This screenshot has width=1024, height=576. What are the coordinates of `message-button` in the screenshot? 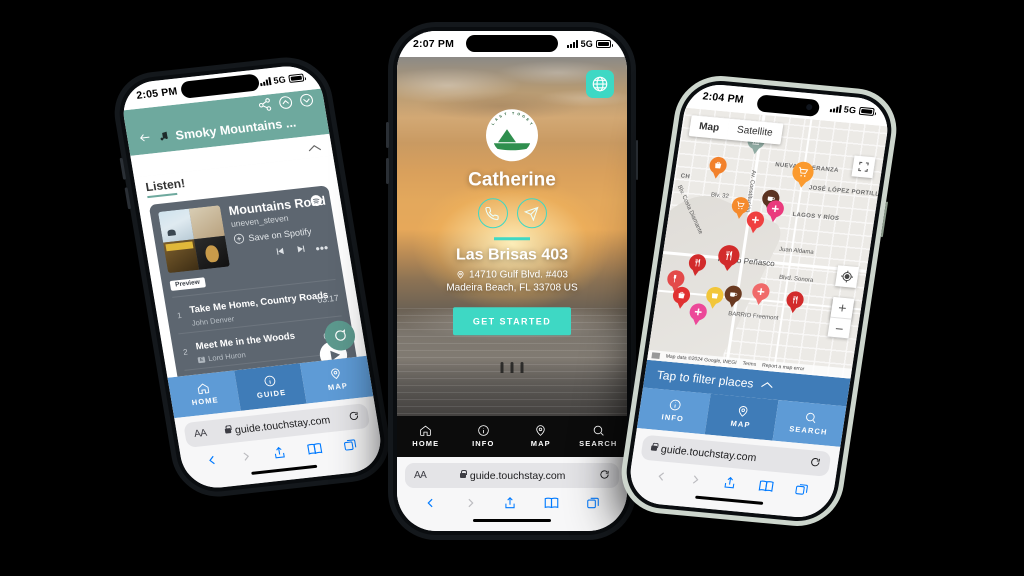 It's located at (531, 213).